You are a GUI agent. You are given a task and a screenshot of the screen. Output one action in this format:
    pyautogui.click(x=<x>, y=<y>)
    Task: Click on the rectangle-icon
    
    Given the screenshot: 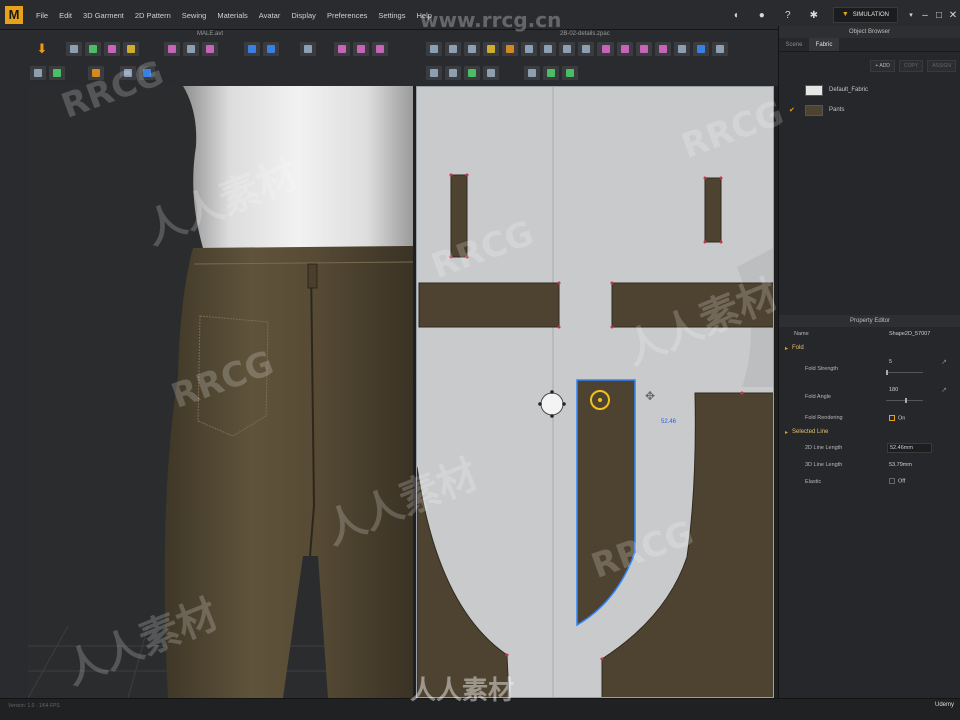 What is the action you would take?
    pyautogui.click(x=548, y=49)
    